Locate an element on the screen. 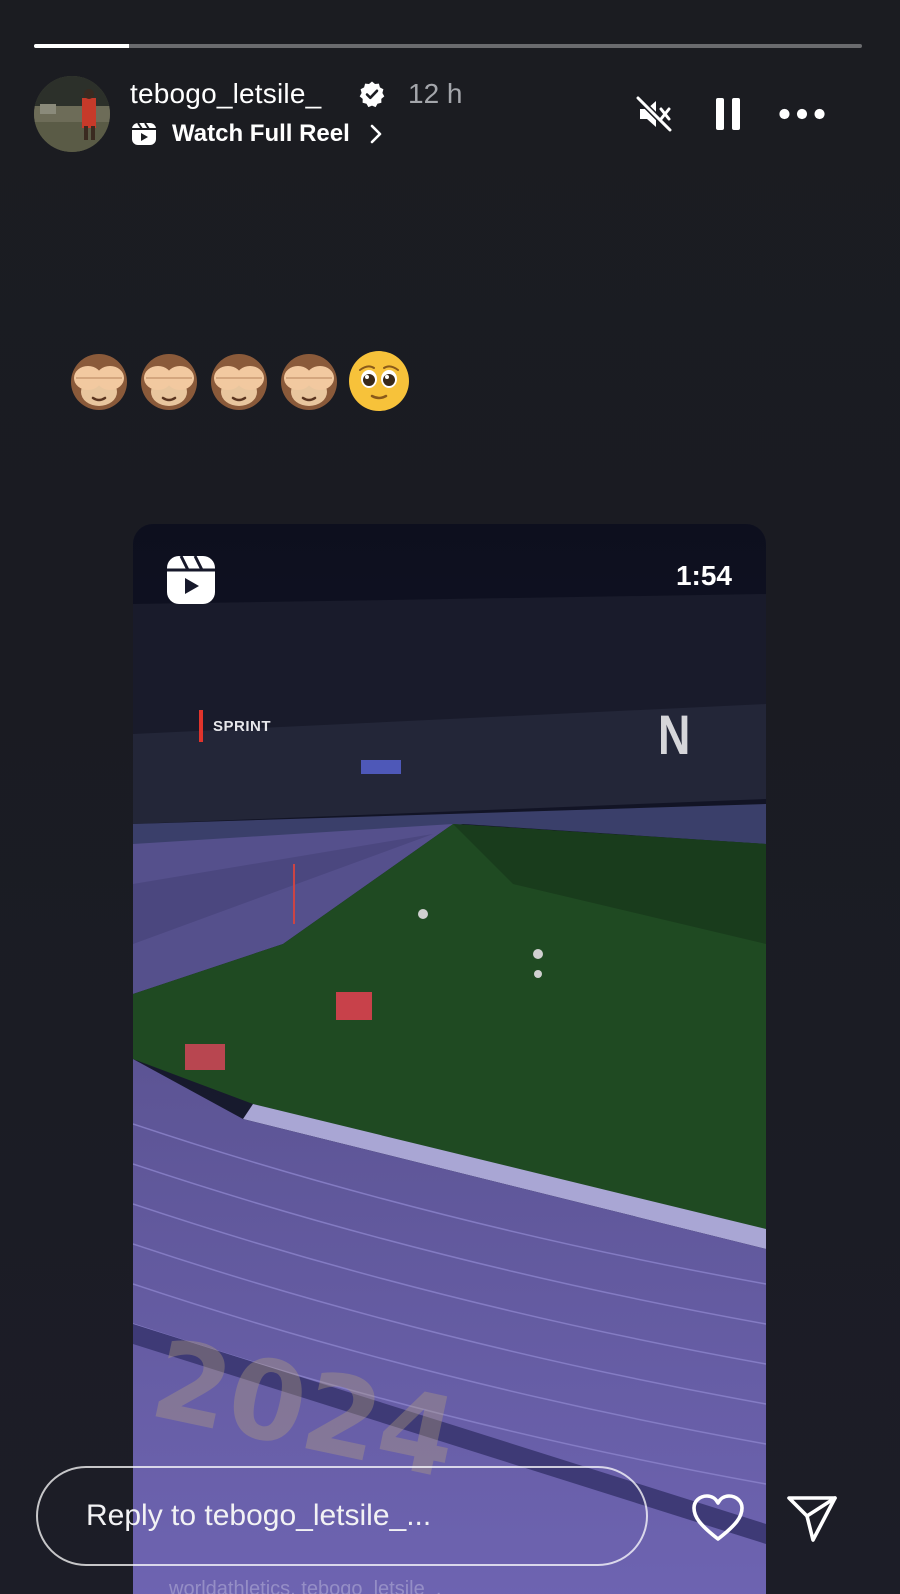 The height and width of the screenshot is (1594, 900). reply-input is located at coordinates (346, 1516).